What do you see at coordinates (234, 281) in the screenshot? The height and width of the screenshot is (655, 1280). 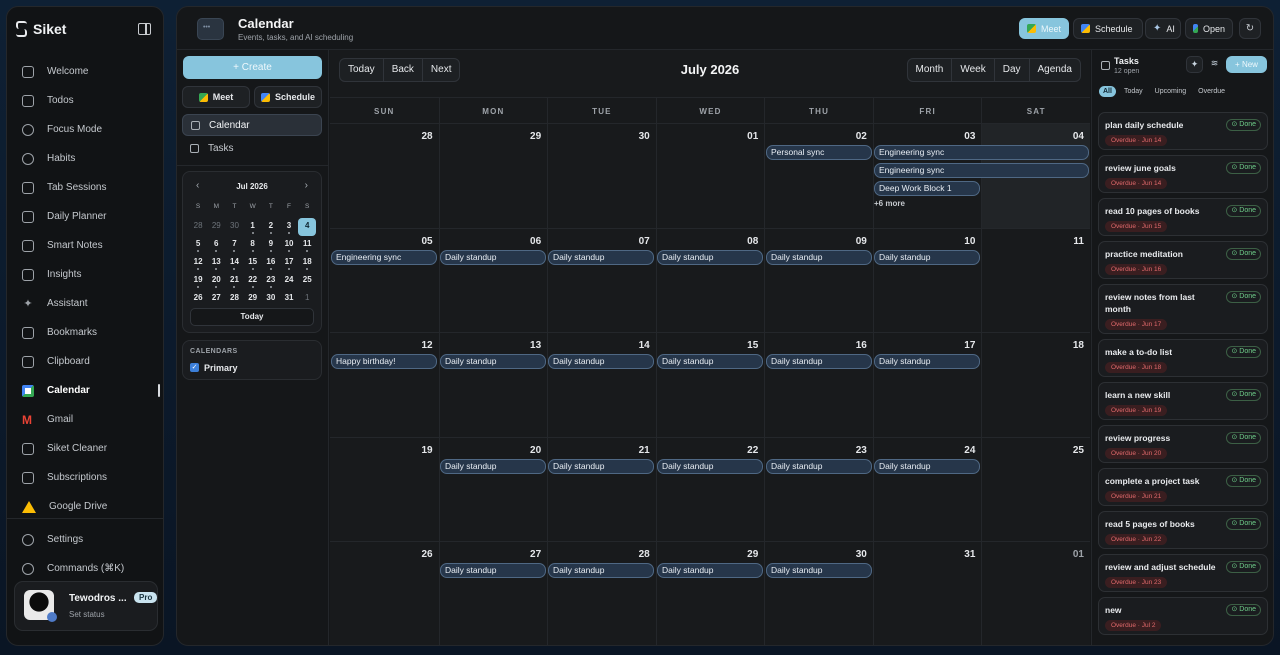 I see `mini-calendar-day: 21` at bounding box center [234, 281].